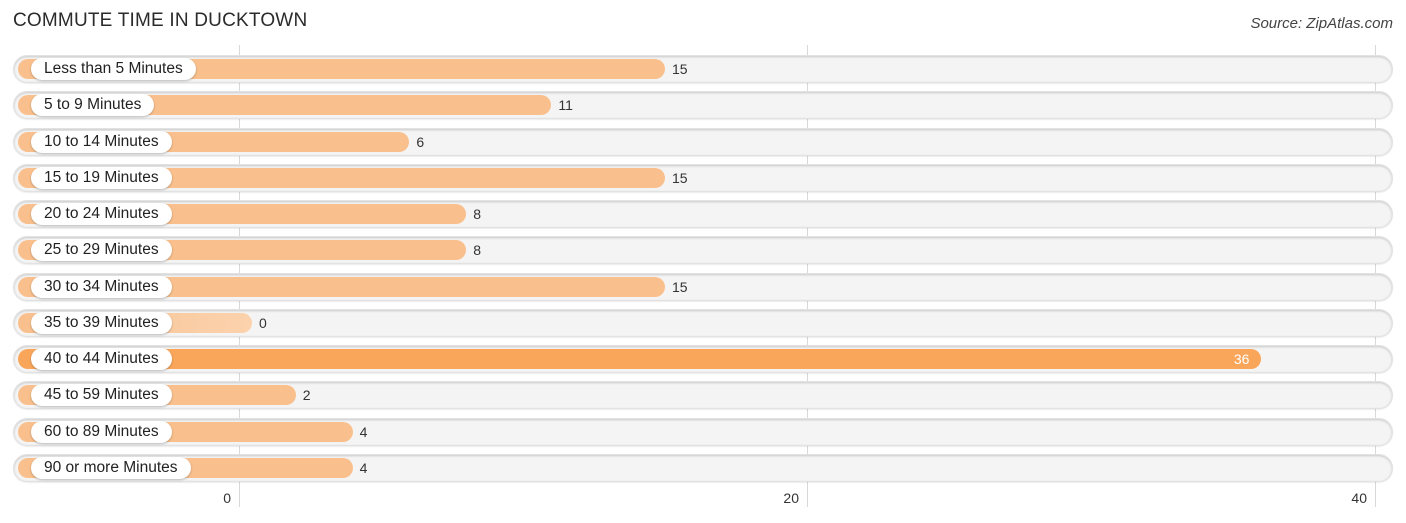 This screenshot has height=523, width=1406. Describe the element at coordinates (101, 359) in the screenshot. I see `category-label: 40 to 44 Minutes` at that location.